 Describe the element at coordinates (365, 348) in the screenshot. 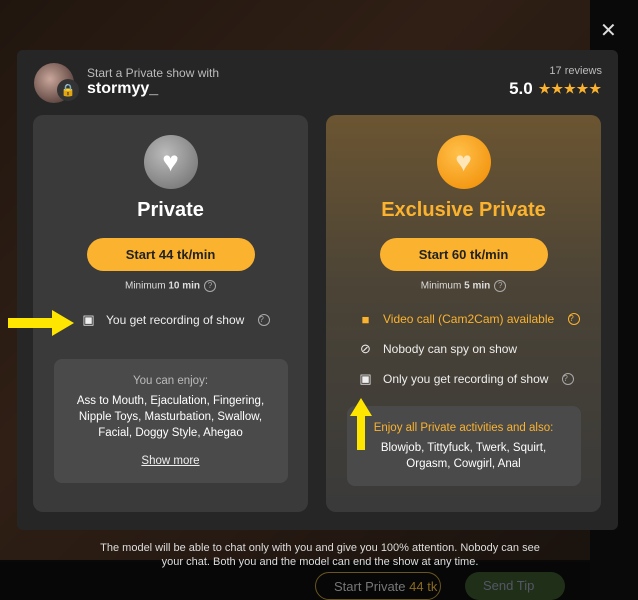

I see `eye-off-icon: ⊘` at that location.